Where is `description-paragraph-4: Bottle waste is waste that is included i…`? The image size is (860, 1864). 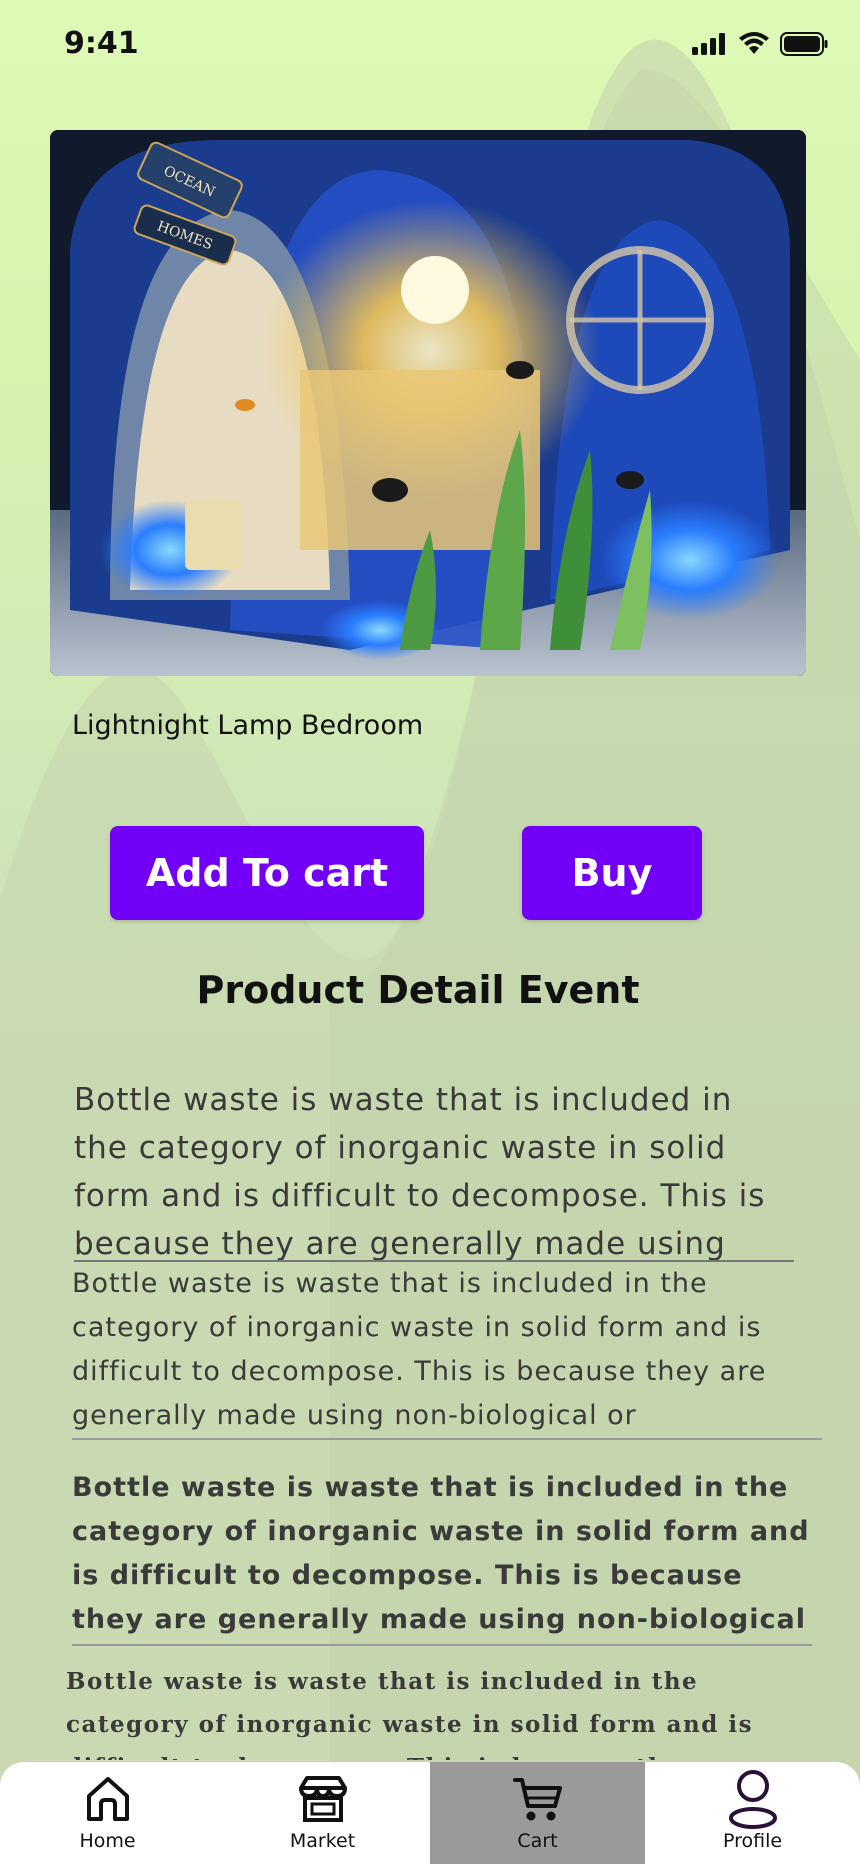 description-paragraph-4: Bottle waste is waste that is included i… is located at coordinates (410, 1714).